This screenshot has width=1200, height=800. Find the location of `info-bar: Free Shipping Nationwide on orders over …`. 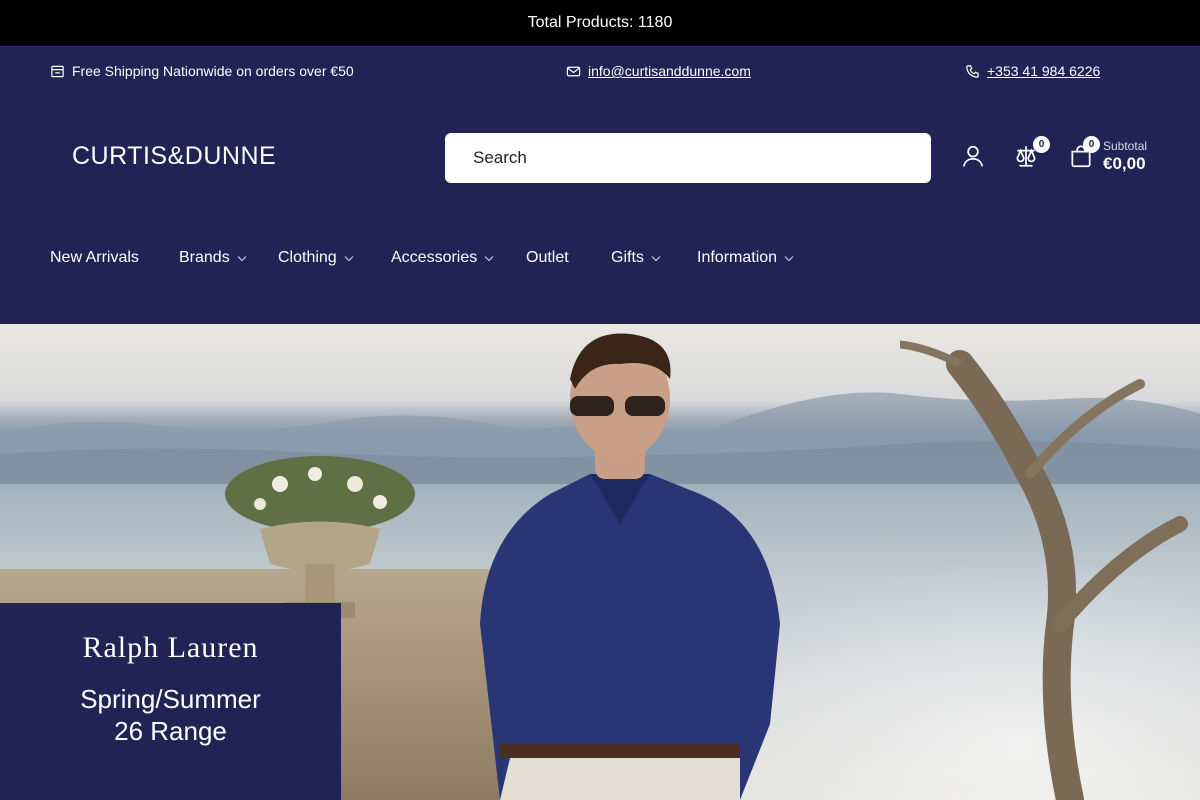

info-bar: Free Shipping Nationwide on orders over … is located at coordinates (600, 71).